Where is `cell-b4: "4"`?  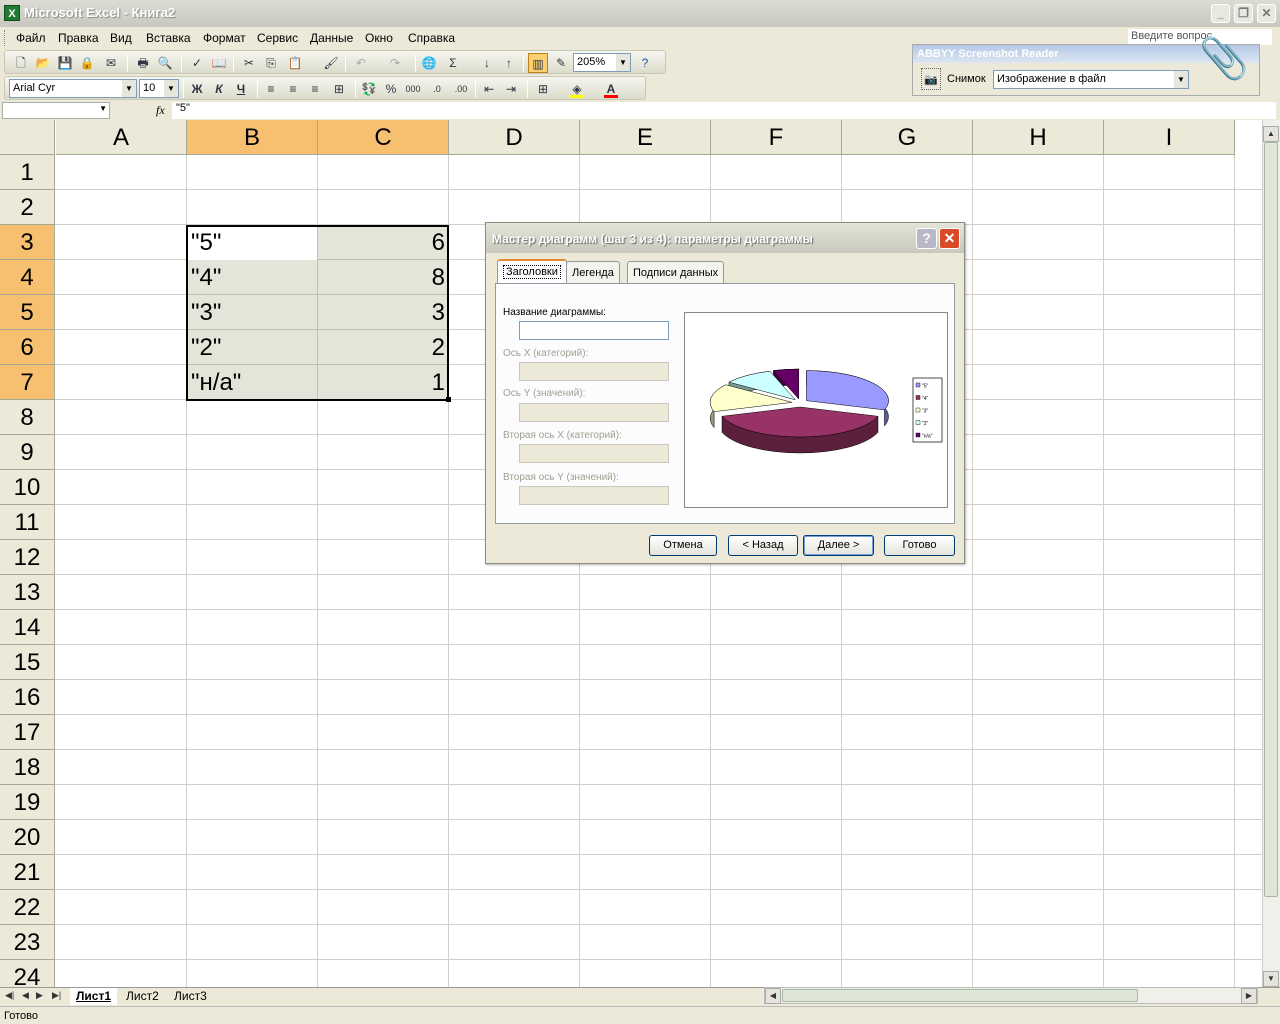 cell-b4: "4" is located at coordinates (252, 277).